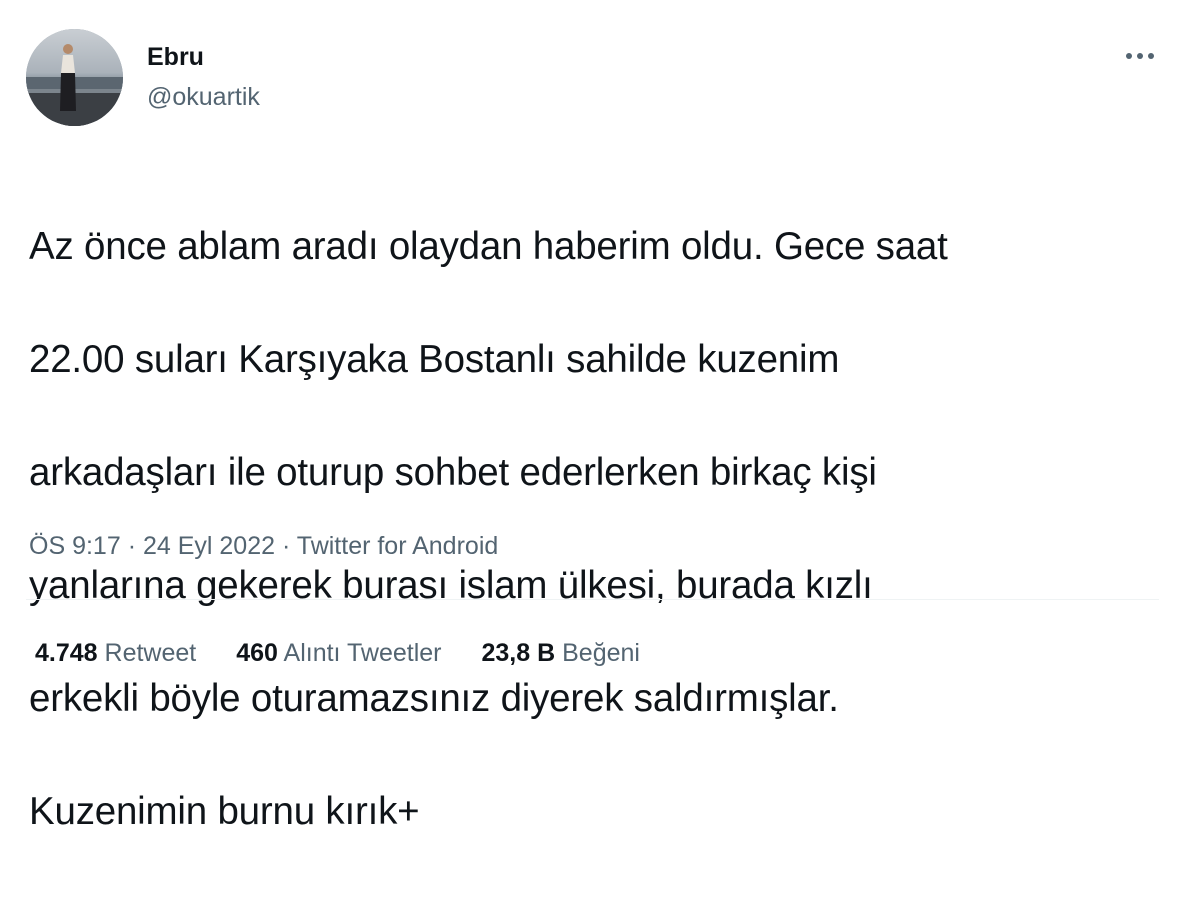 This screenshot has width=1188, height=897. What do you see at coordinates (209, 546) in the screenshot?
I see `tweet-date-link: 24 Eyl 2022` at bounding box center [209, 546].